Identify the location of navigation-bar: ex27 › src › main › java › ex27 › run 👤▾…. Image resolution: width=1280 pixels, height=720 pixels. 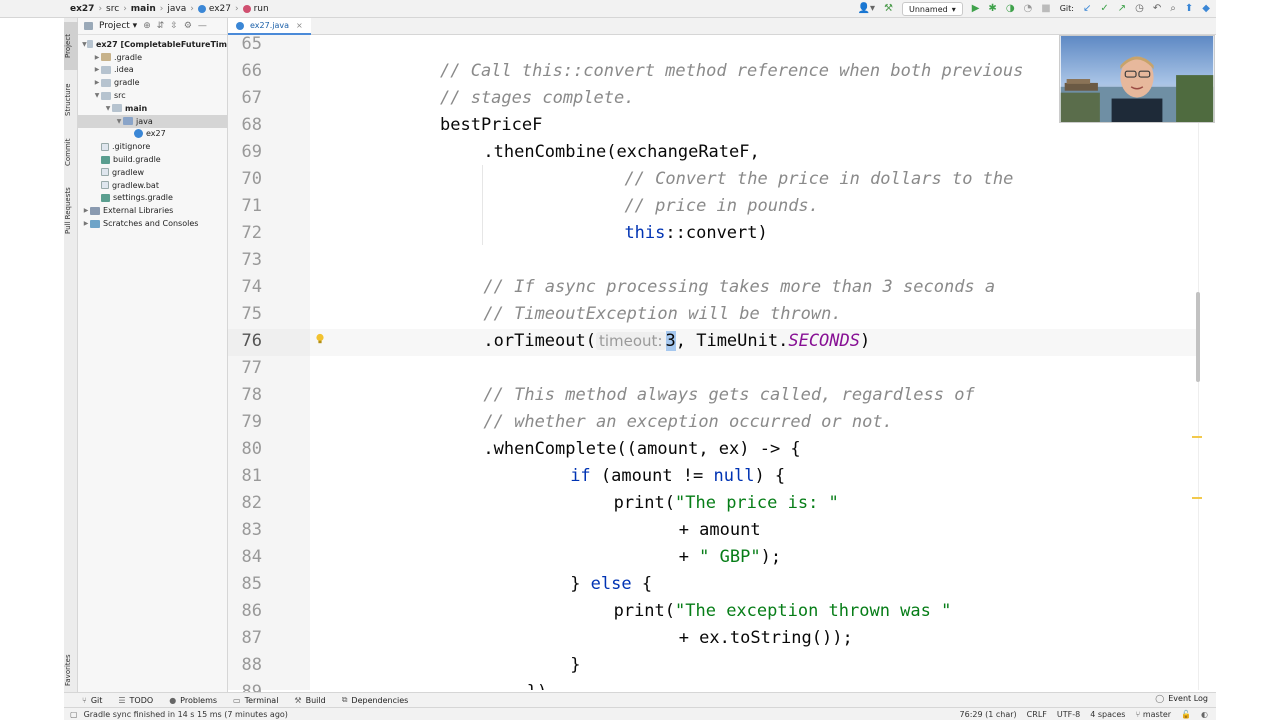
(608, 9).